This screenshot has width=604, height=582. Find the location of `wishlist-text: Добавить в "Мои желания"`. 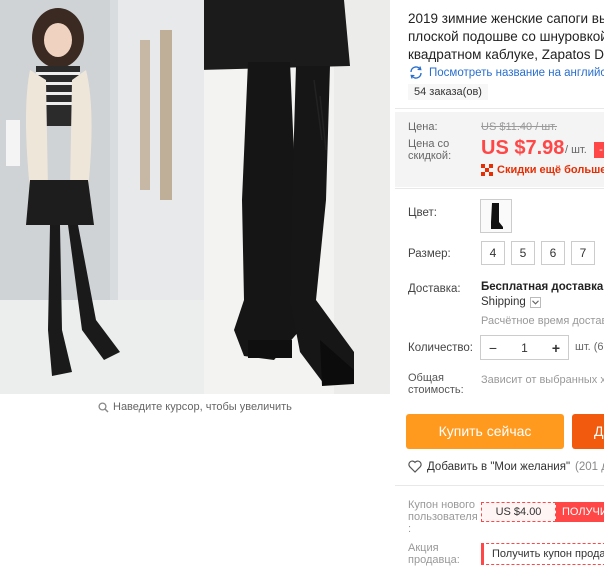

wishlist-text: Добавить в "Мои желания" is located at coordinates (499, 466).